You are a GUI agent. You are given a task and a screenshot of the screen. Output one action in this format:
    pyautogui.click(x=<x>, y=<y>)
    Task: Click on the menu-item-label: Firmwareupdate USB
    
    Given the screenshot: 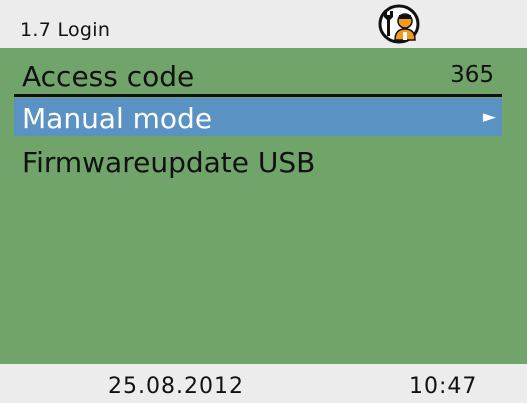 What is the action you would take?
    pyautogui.click(x=169, y=162)
    